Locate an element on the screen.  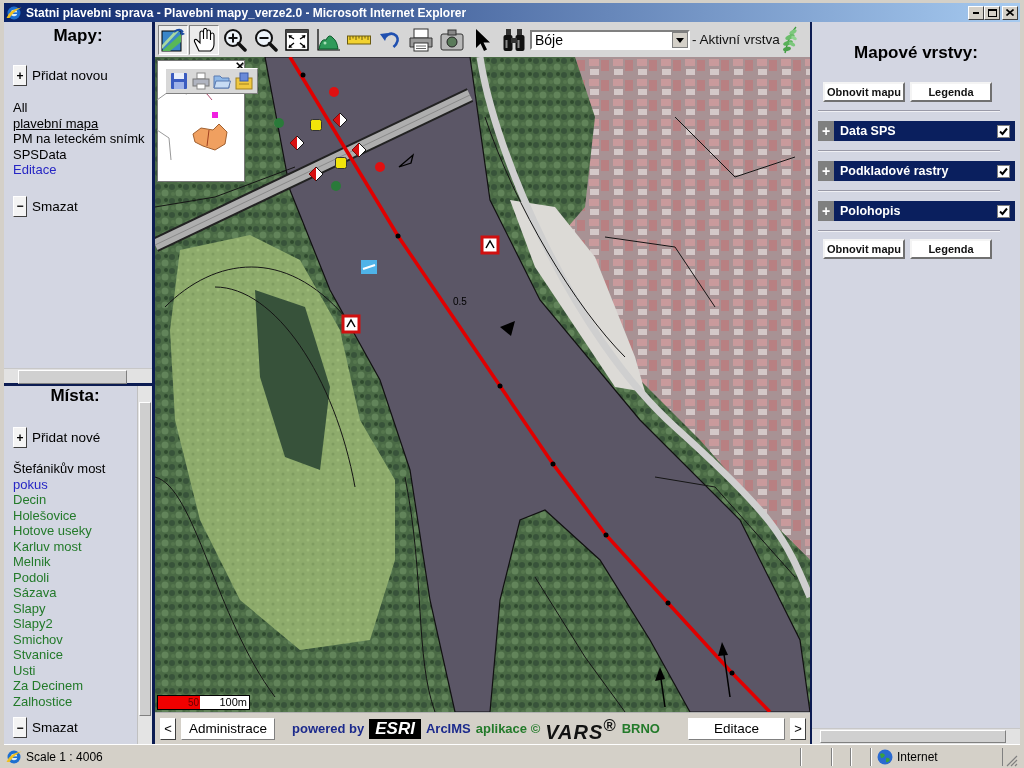
square-buoy-icon is located at coordinates (316, 125).